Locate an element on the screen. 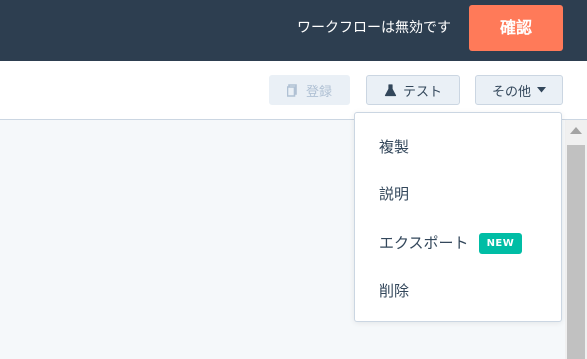  menu-item-description: 説明 is located at coordinates (394, 194).